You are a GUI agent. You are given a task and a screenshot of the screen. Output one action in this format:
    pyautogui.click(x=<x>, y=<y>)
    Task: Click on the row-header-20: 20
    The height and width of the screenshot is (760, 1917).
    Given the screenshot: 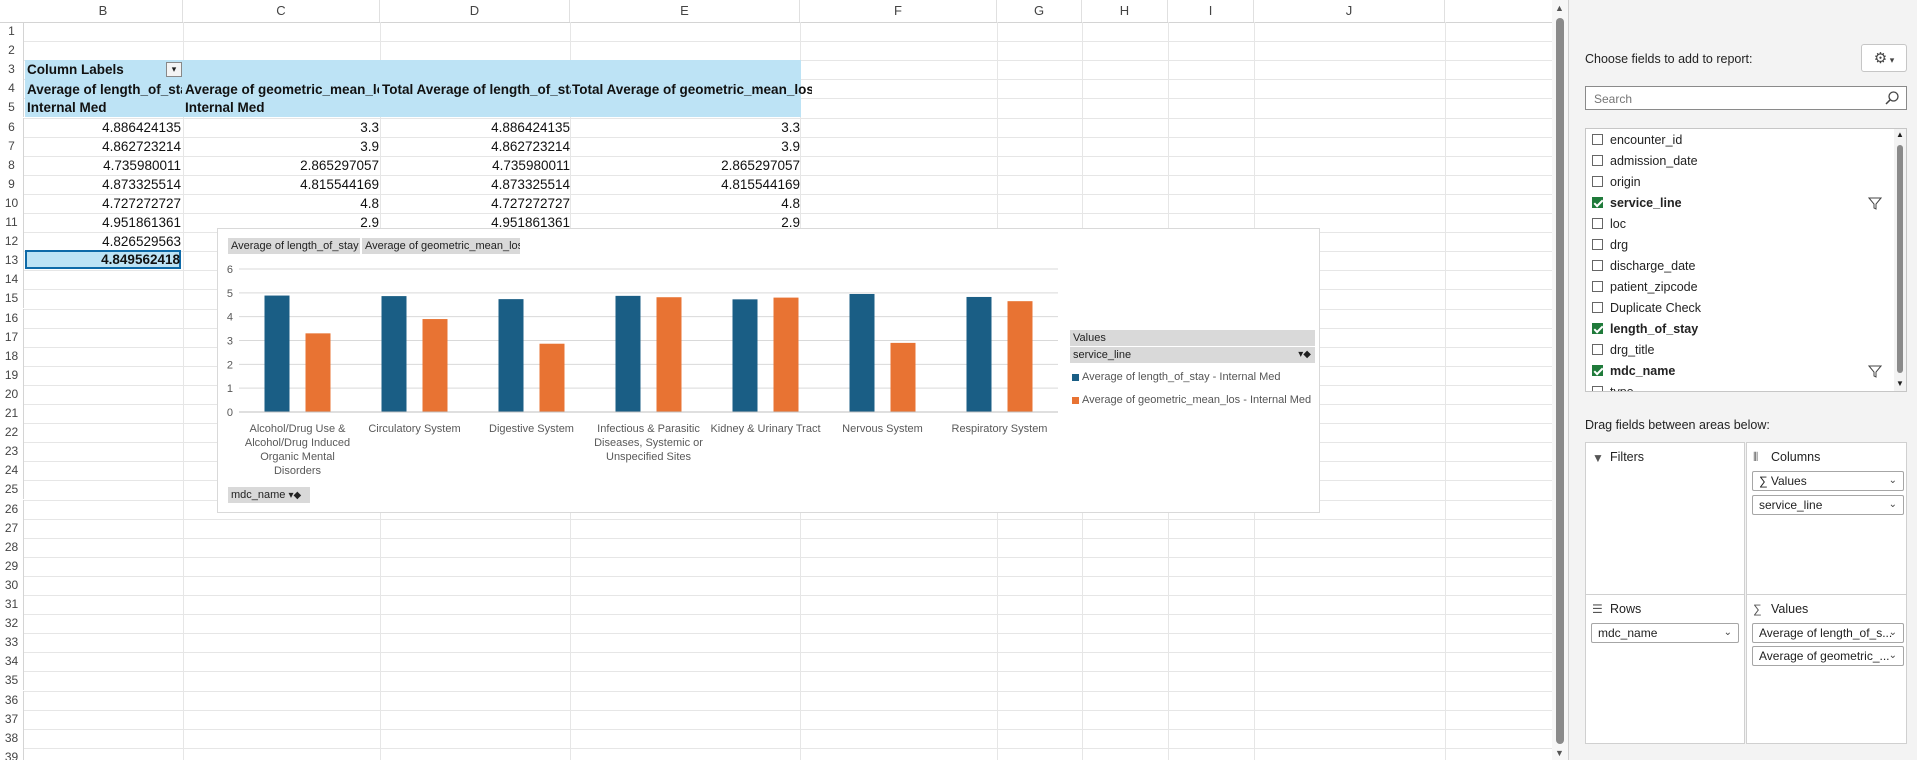 What is the action you would take?
    pyautogui.click(x=12, y=394)
    